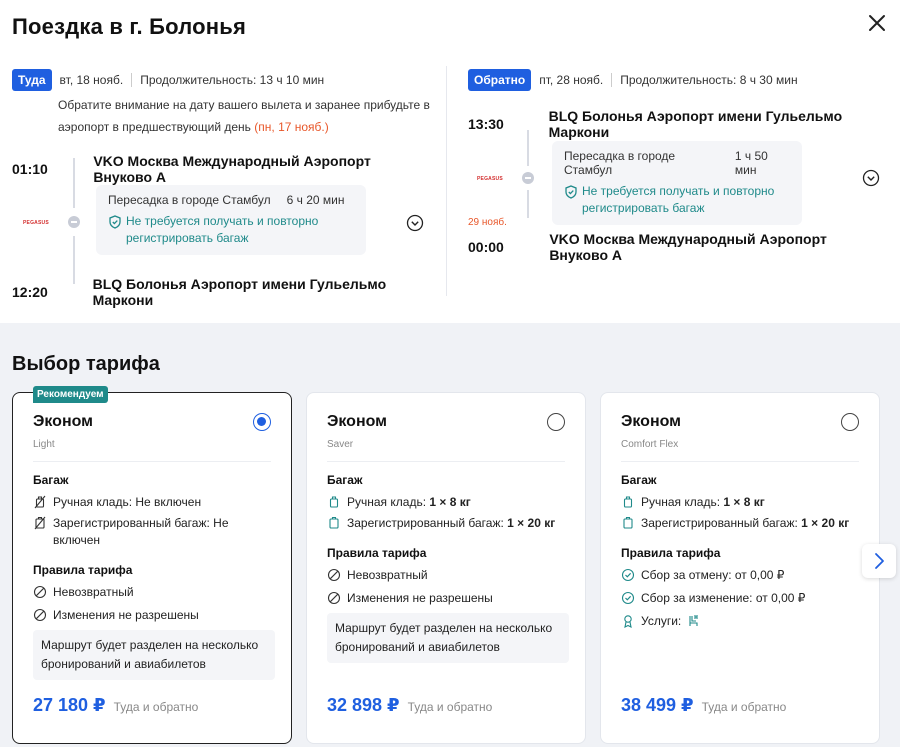 The width and height of the screenshot is (900, 747). What do you see at coordinates (69, 705) in the screenshot?
I see `fare-price: 27 180 ₽` at bounding box center [69, 705].